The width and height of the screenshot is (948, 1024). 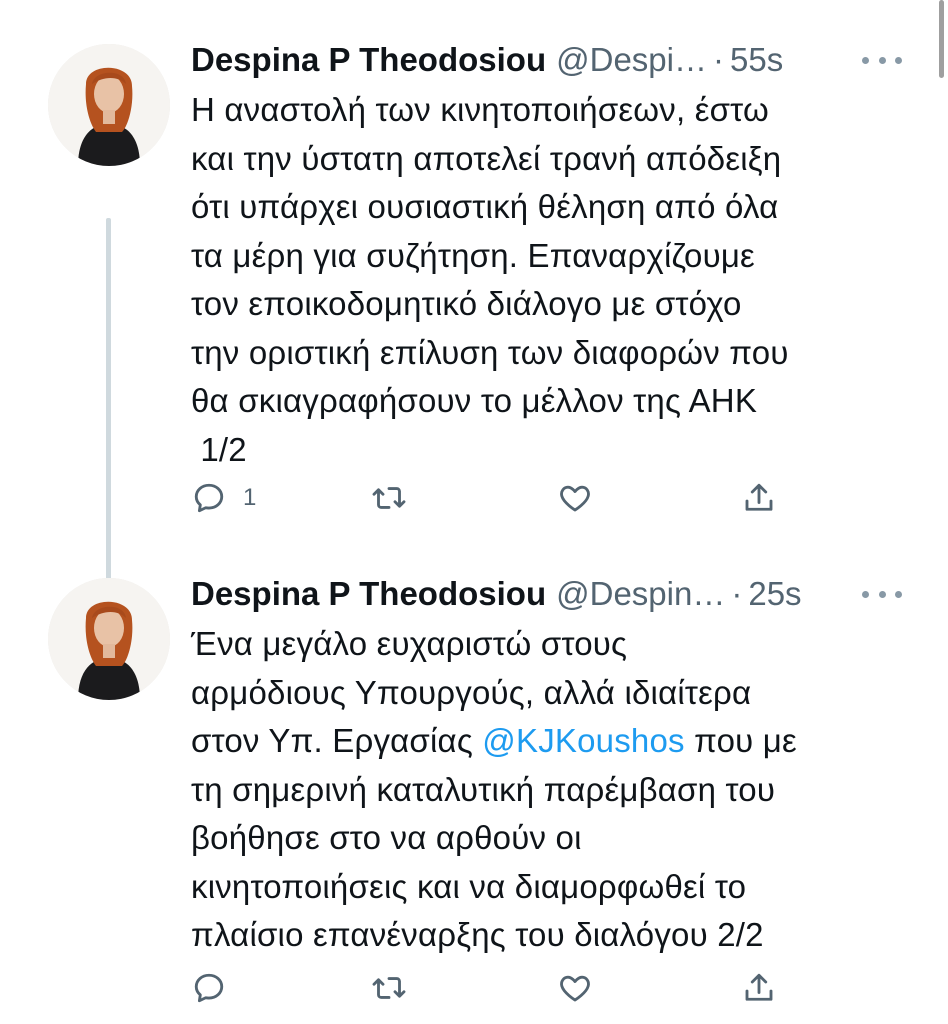 What do you see at coordinates (490, 352) in the screenshot?
I see `tweet-text-line: την οριστική επίλυση των διαφορών που` at bounding box center [490, 352].